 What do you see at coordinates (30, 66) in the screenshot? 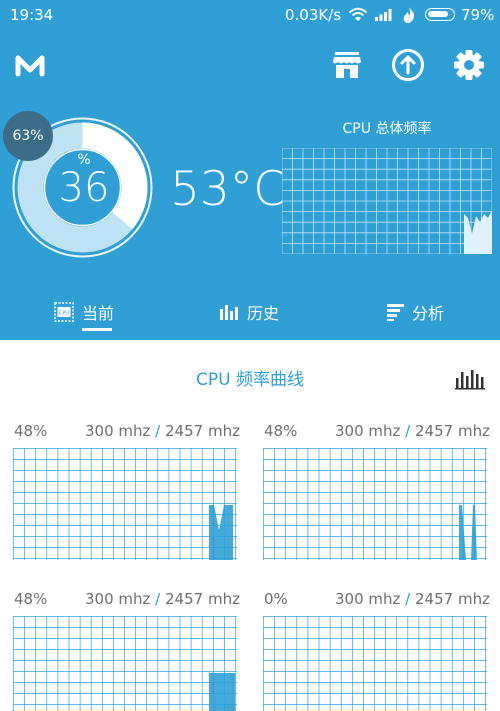
I see `m-logo-icon` at bounding box center [30, 66].